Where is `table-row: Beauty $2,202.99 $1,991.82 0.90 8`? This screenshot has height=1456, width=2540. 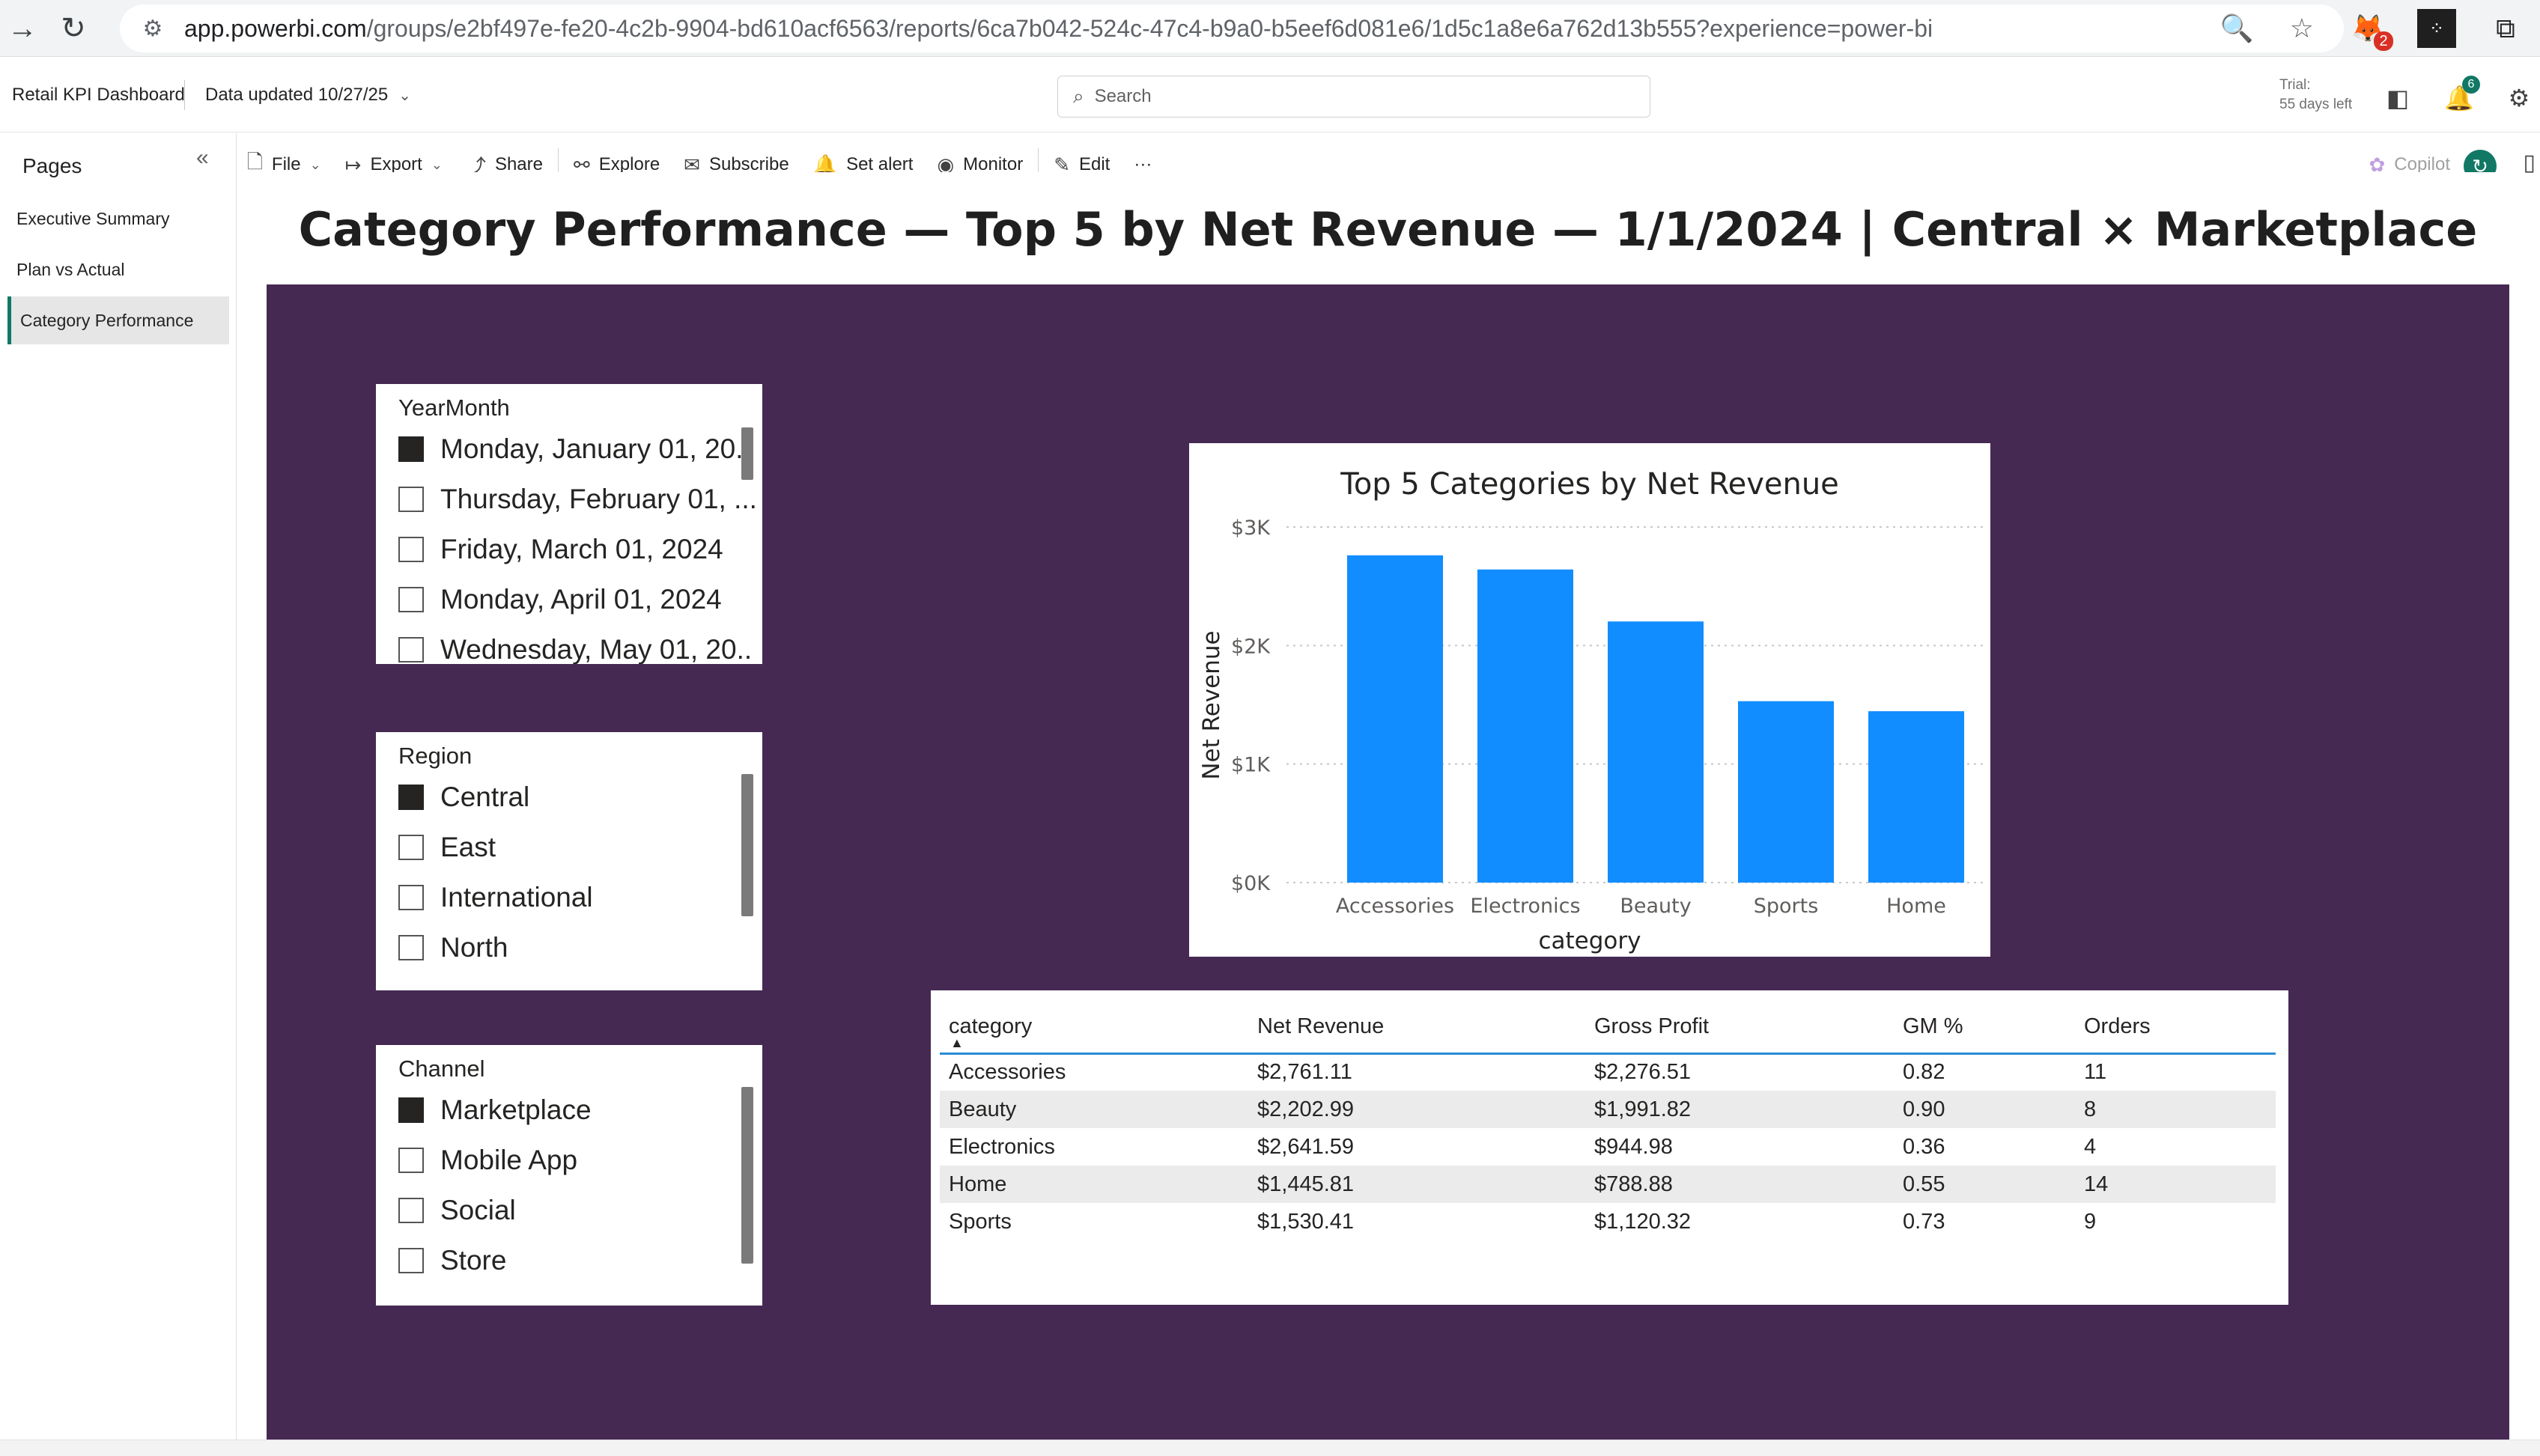 table-row: Beauty $2,202.99 $1,991.82 0.90 8 is located at coordinates (1608, 1109).